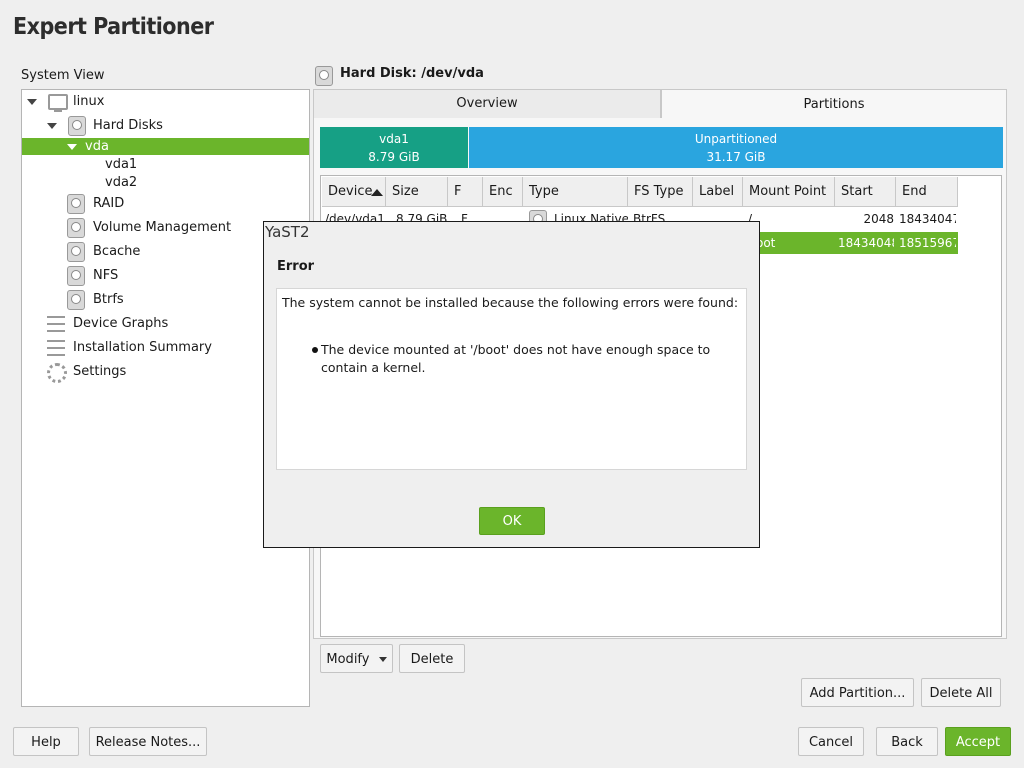  I want to click on dialog-heading: Error, so click(296, 266).